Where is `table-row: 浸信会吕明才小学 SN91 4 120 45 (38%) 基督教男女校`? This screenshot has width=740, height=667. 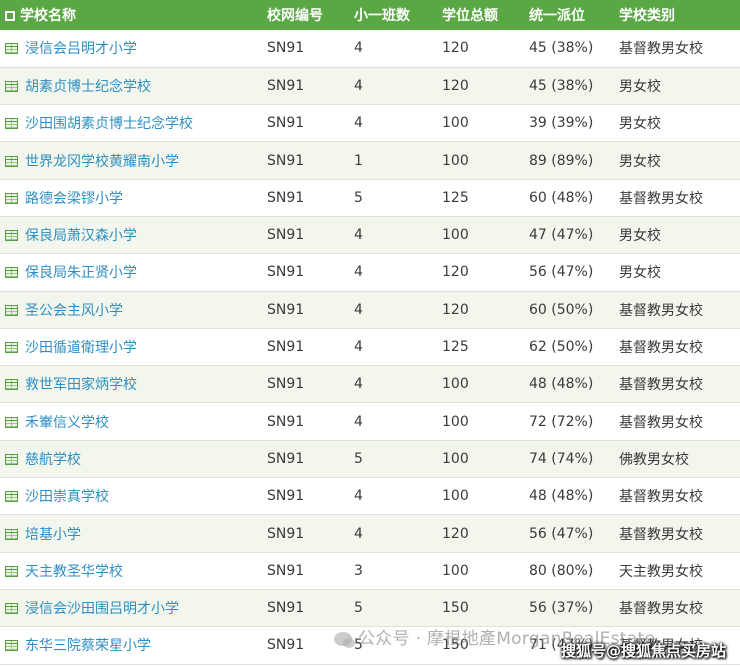
table-row: 浸信会吕明才小学 SN91 4 120 45 (38%) 基督教男女校 is located at coordinates (370, 49).